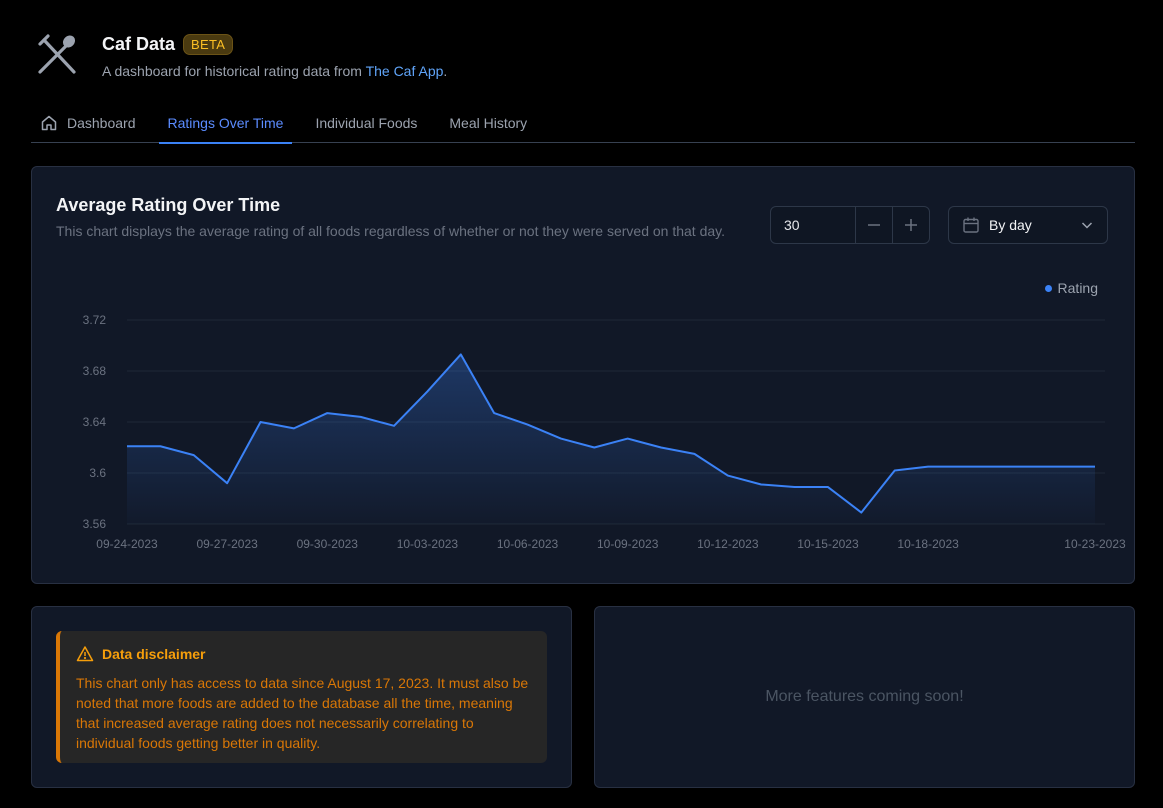 The height and width of the screenshot is (808, 1163). I want to click on y-tick-label: 3.64, so click(95, 422).